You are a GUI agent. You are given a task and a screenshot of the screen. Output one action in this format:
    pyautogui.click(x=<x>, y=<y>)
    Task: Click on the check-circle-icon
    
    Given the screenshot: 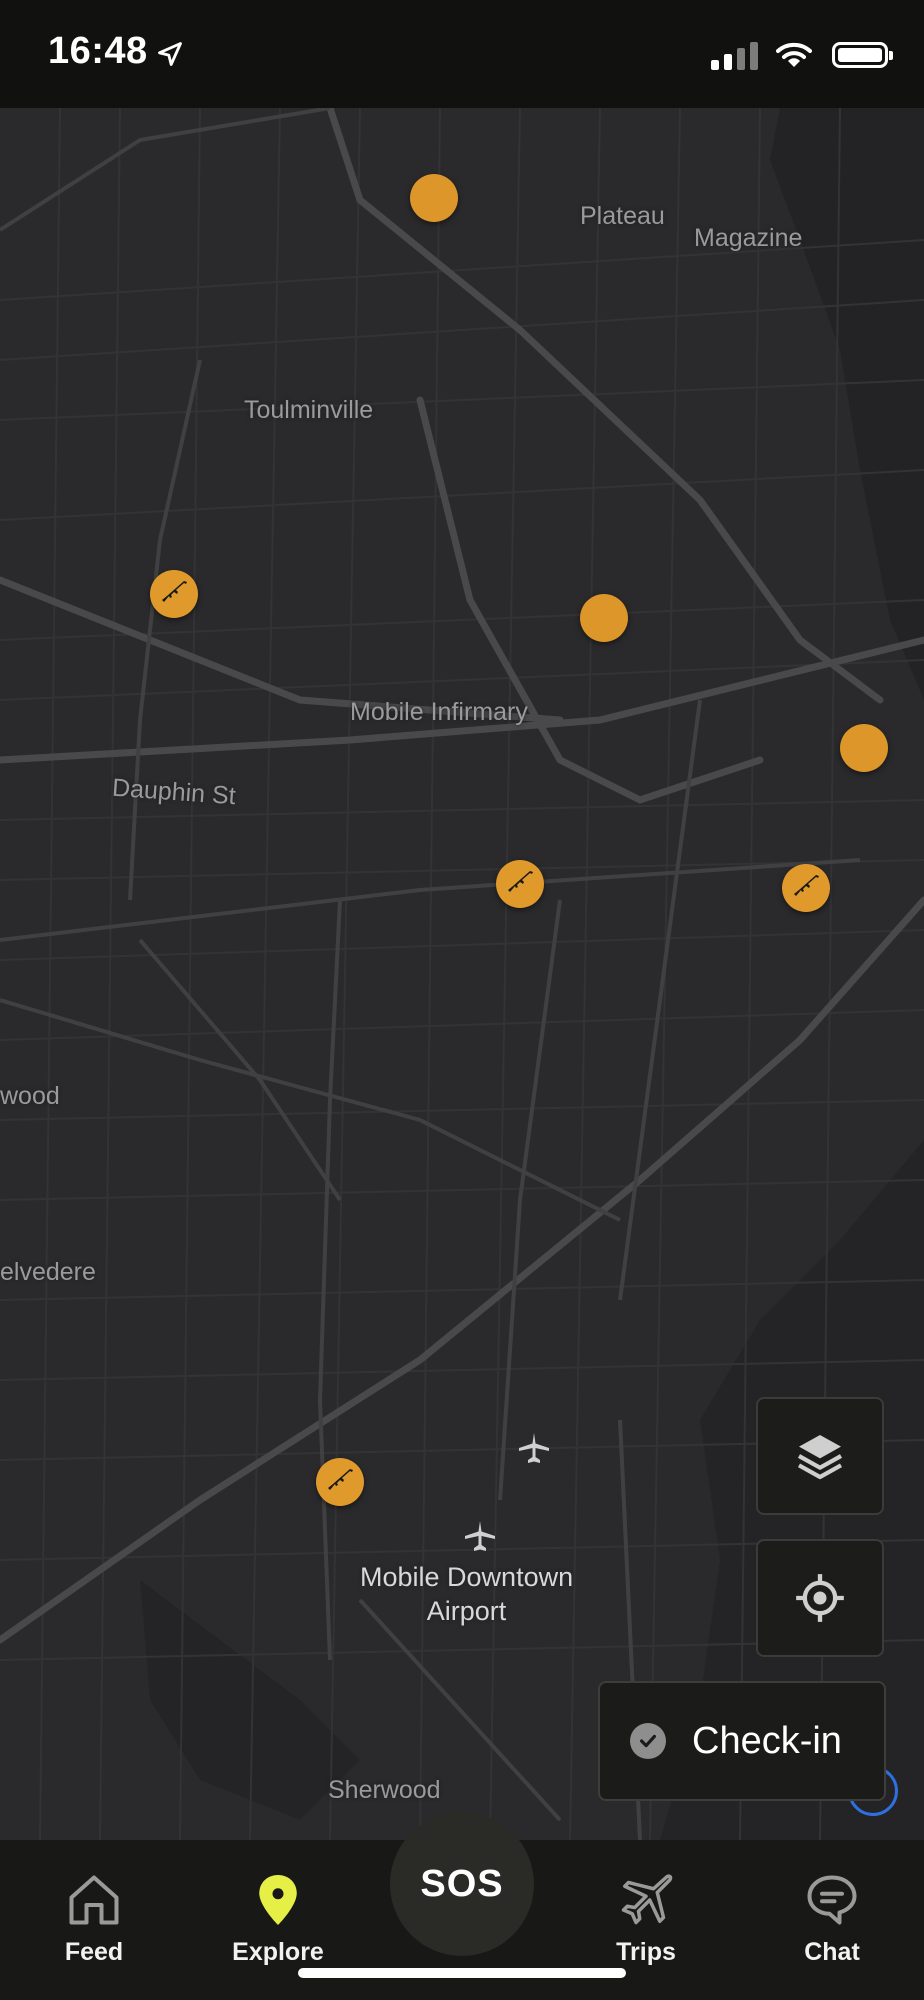 What is the action you would take?
    pyautogui.click(x=648, y=1741)
    